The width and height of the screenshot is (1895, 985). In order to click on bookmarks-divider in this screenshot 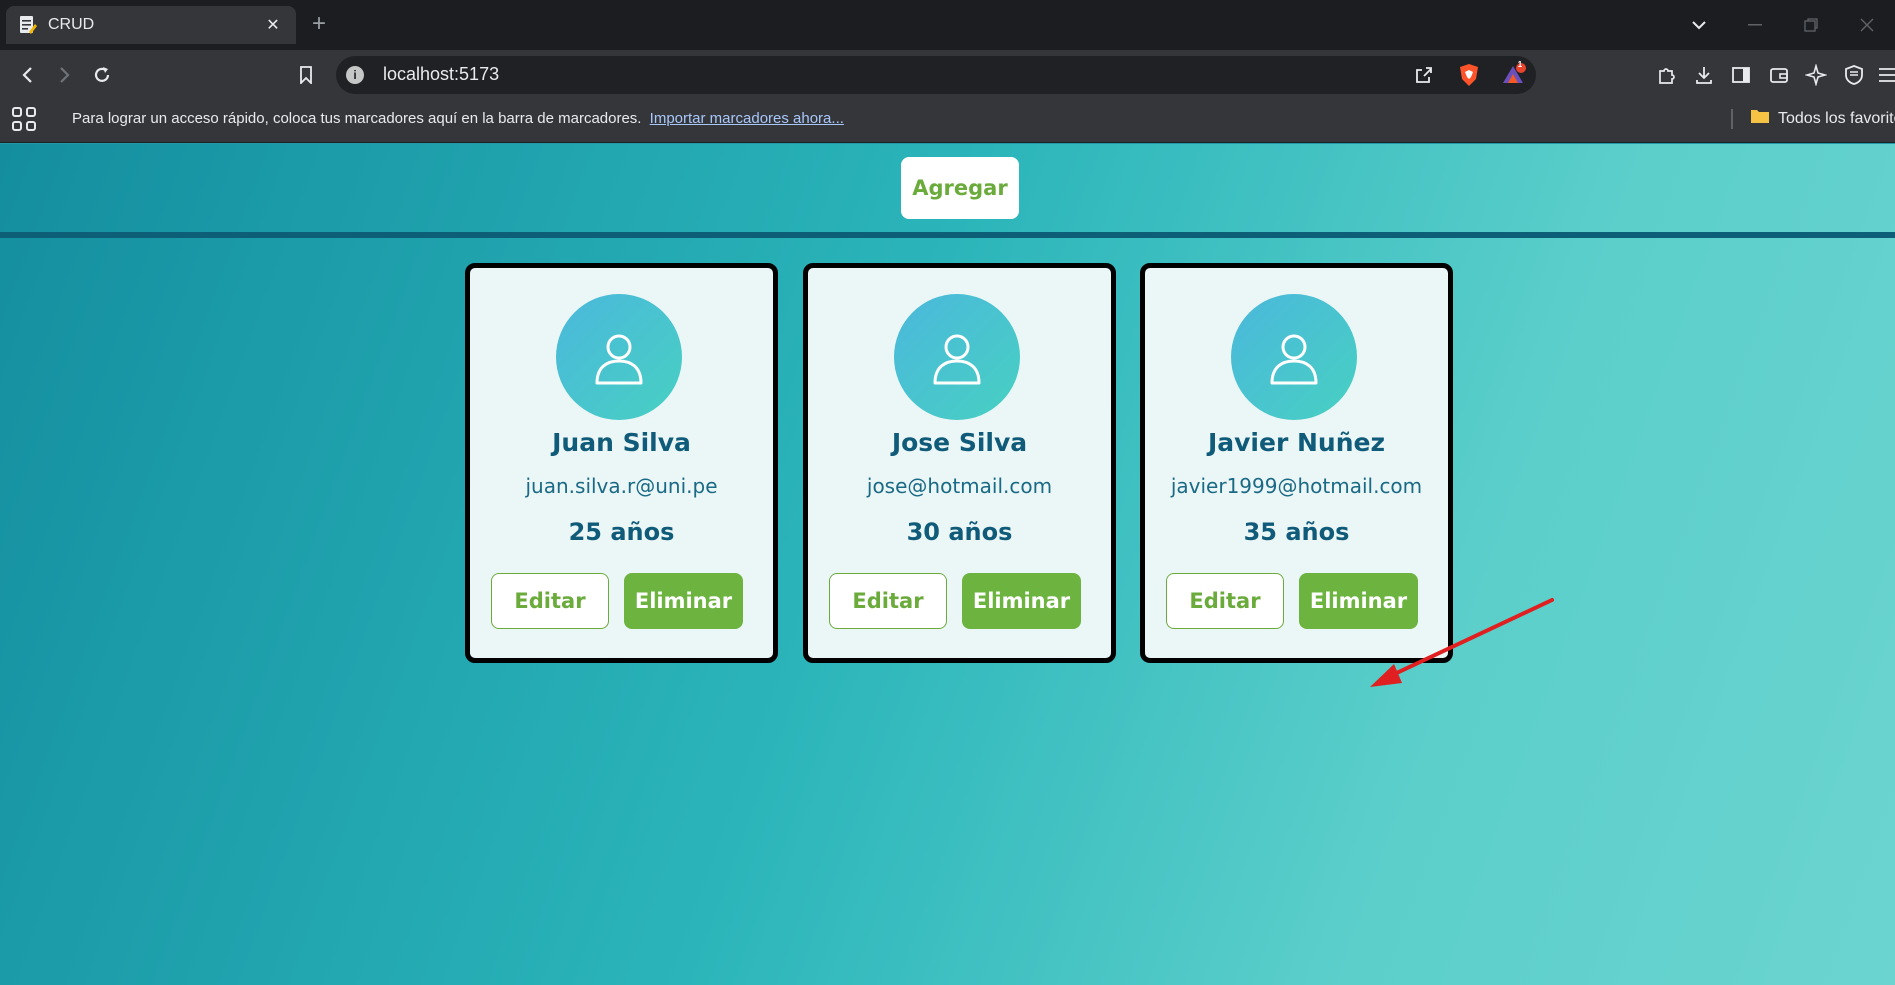, I will do `click(1732, 119)`.